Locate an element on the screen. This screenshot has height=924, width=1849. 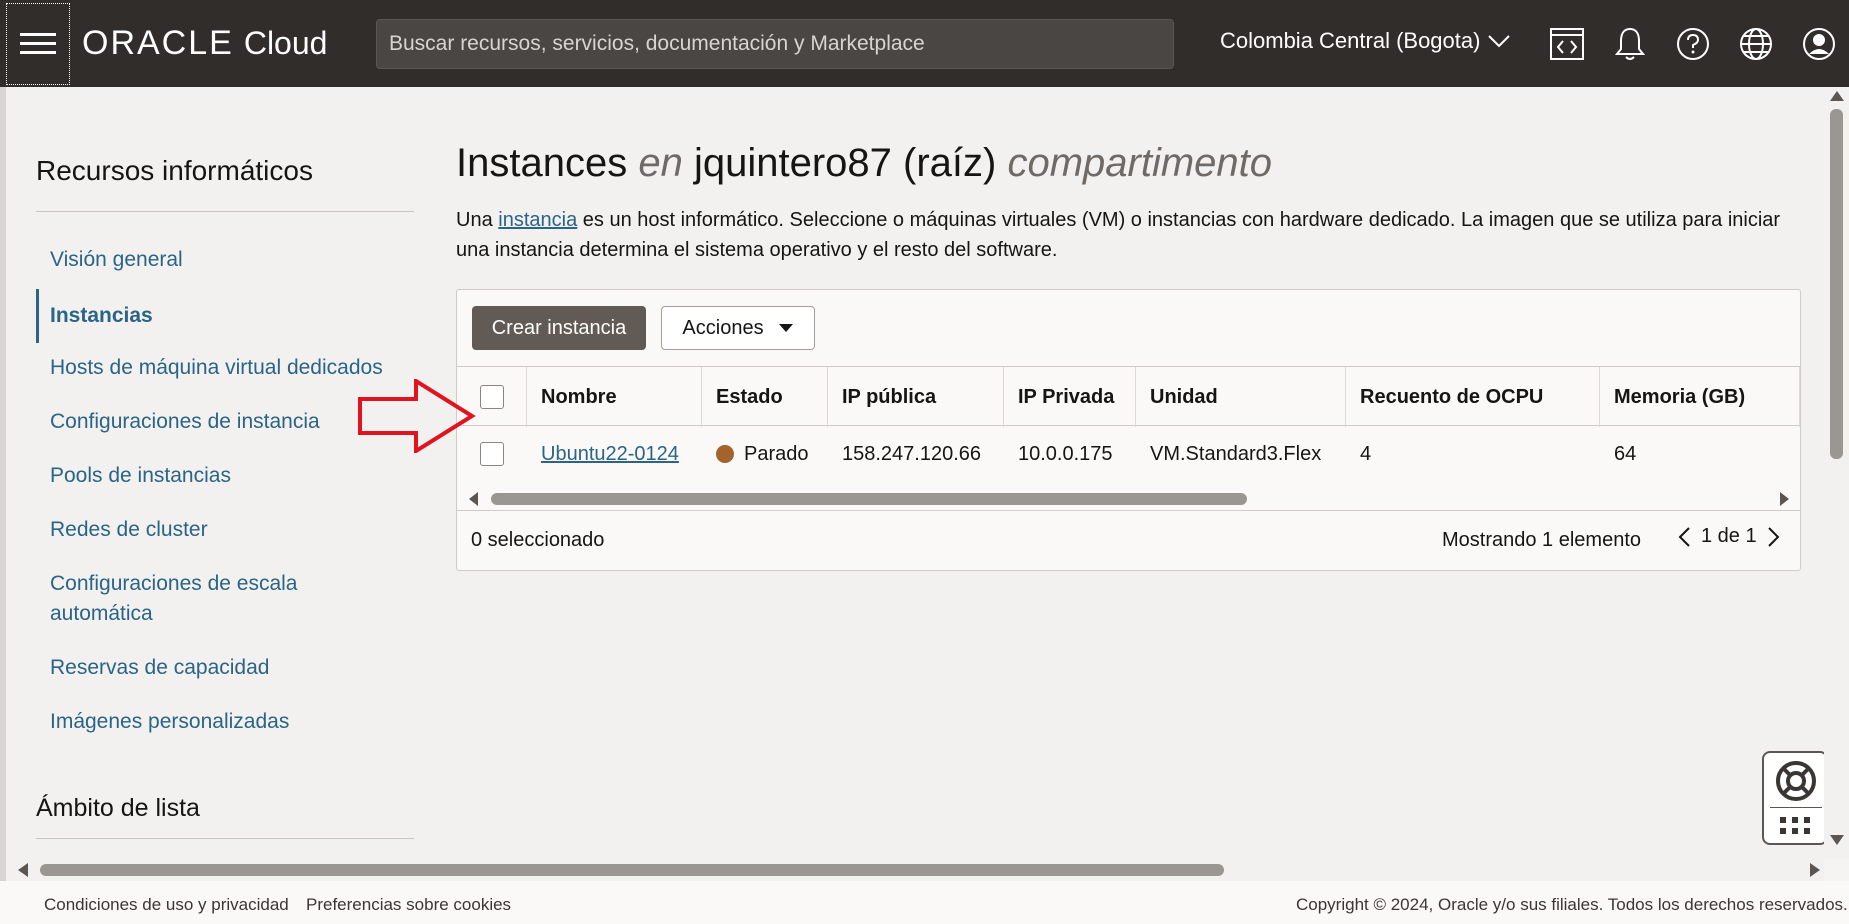
bell-icon is located at coordinates (1630, 44).